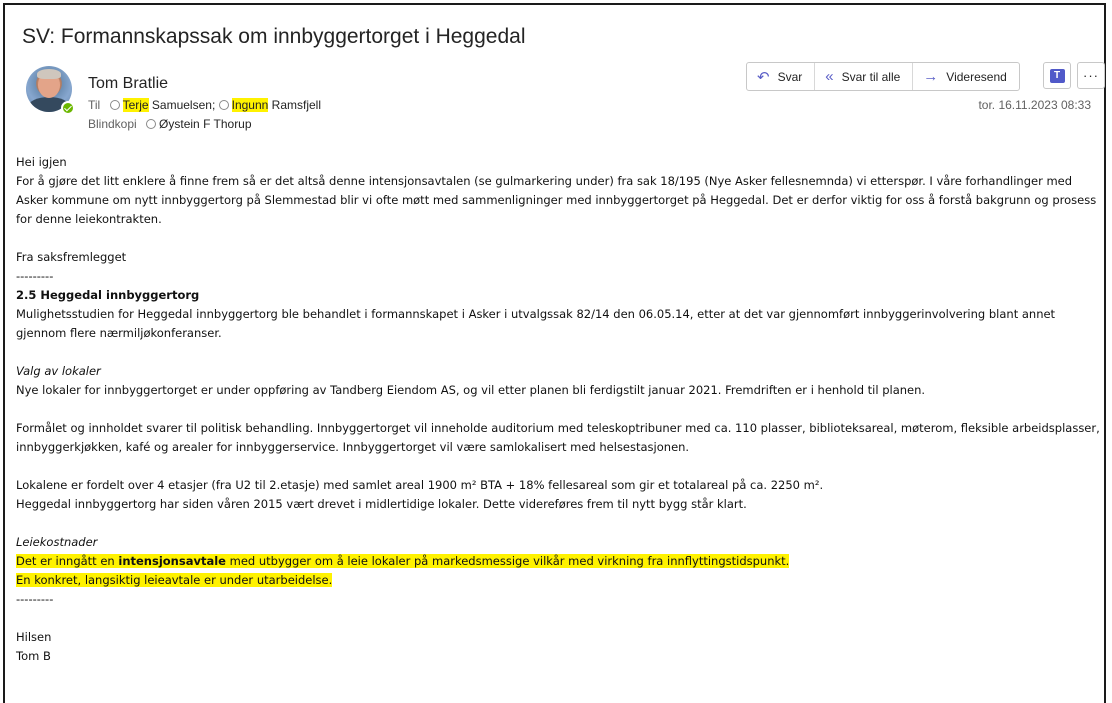  What do you see at coordinates (68, 108) in the screenshot?
I see `presence-available-icon` at bounding box center [68, 108].